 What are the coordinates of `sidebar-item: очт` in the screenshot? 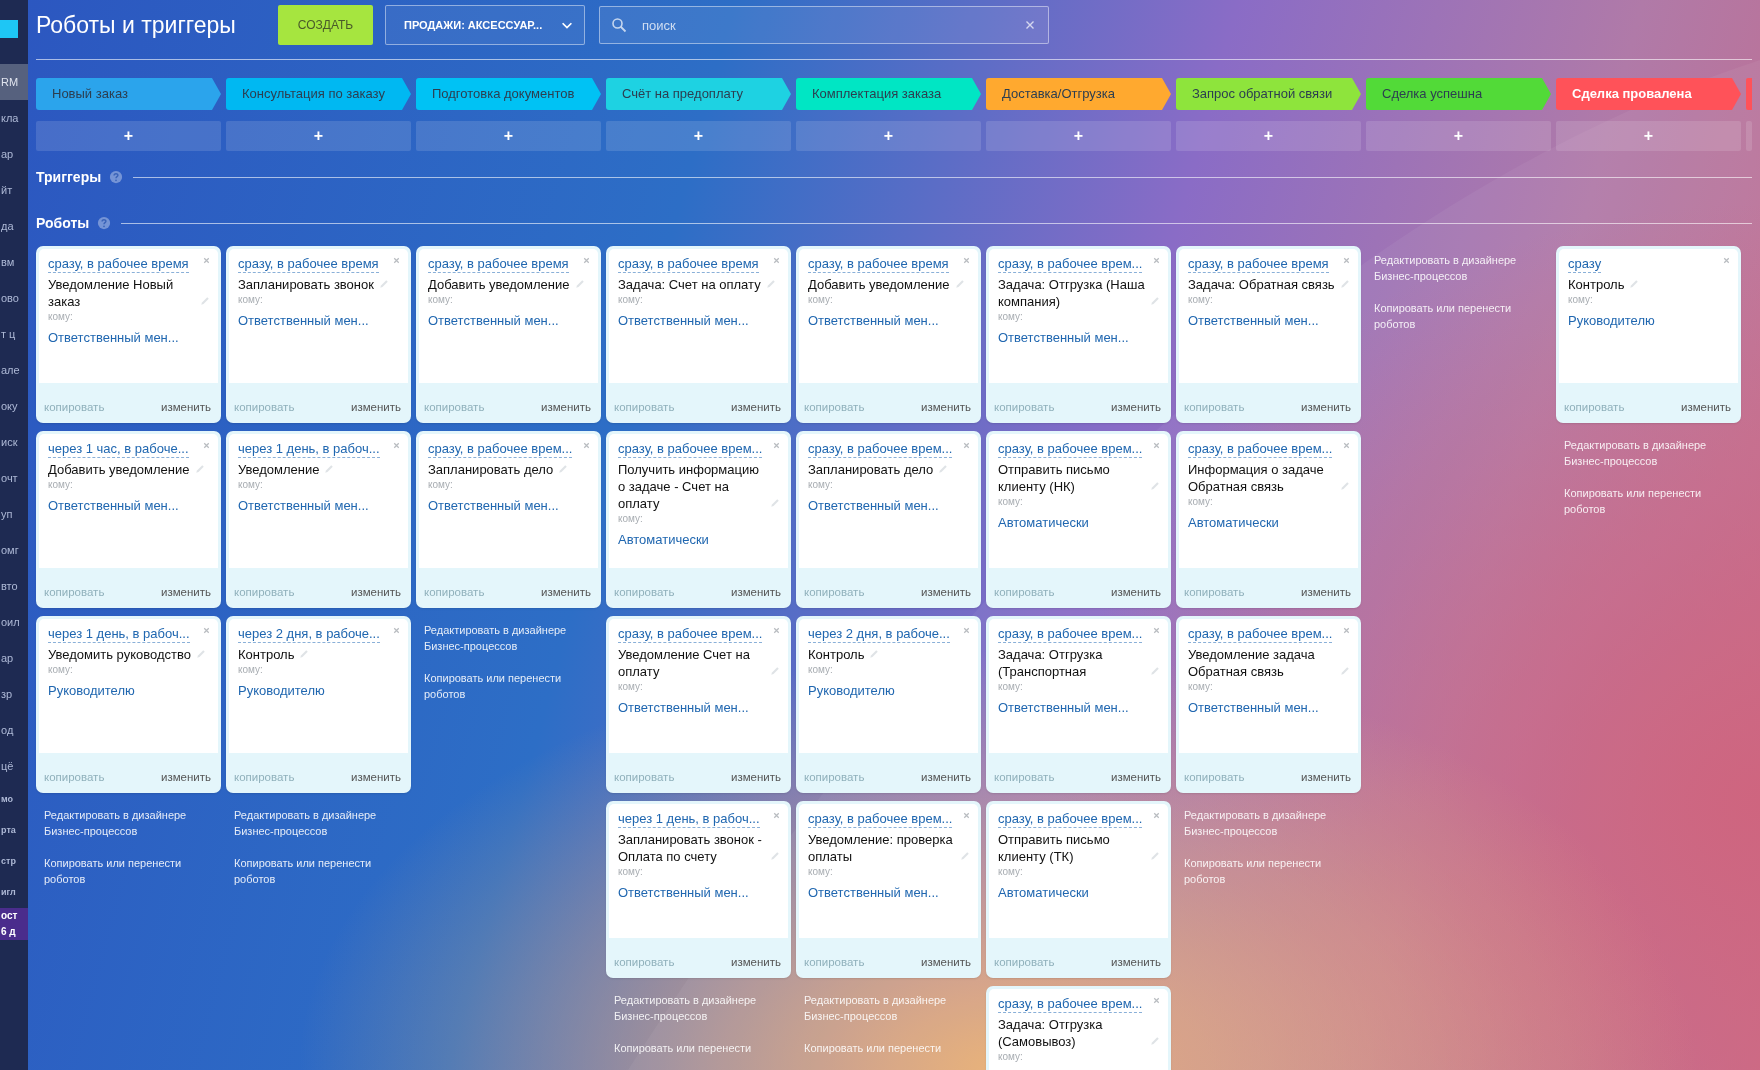 It's located at (14, 478).